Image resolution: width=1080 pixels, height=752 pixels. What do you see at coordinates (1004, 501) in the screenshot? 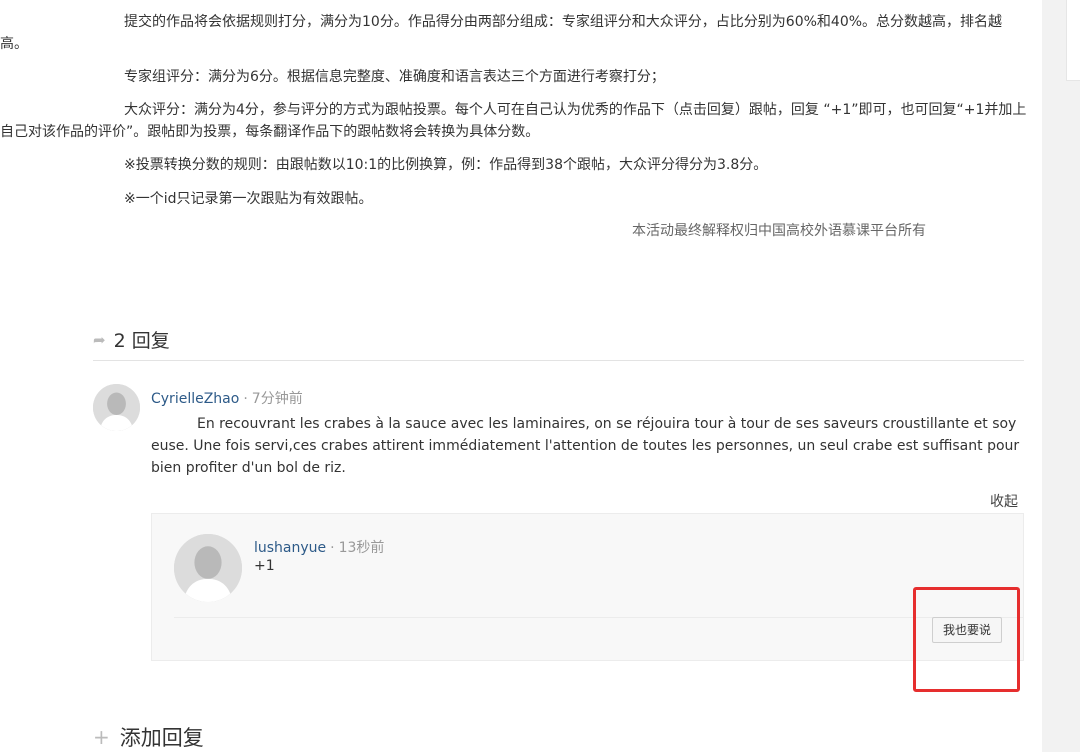
I see `collapse-link: 收起` at bounding box center [1004, 501].